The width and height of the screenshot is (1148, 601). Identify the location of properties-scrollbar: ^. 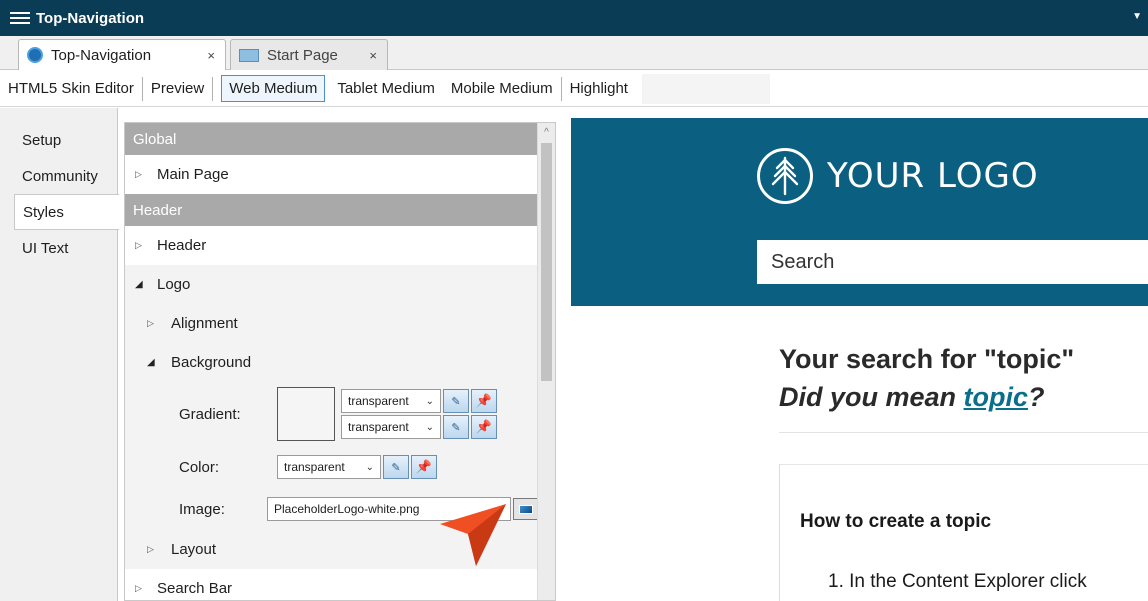
(546, 361).